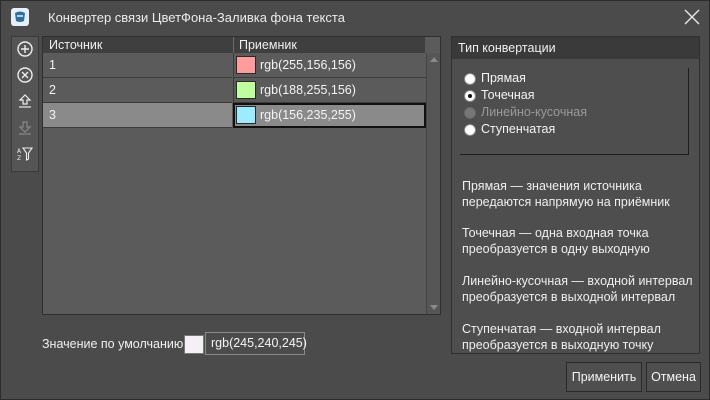 The height and width of the screenshot is (400, 710). I want to click on source-cell: 3, so click(137, 115).